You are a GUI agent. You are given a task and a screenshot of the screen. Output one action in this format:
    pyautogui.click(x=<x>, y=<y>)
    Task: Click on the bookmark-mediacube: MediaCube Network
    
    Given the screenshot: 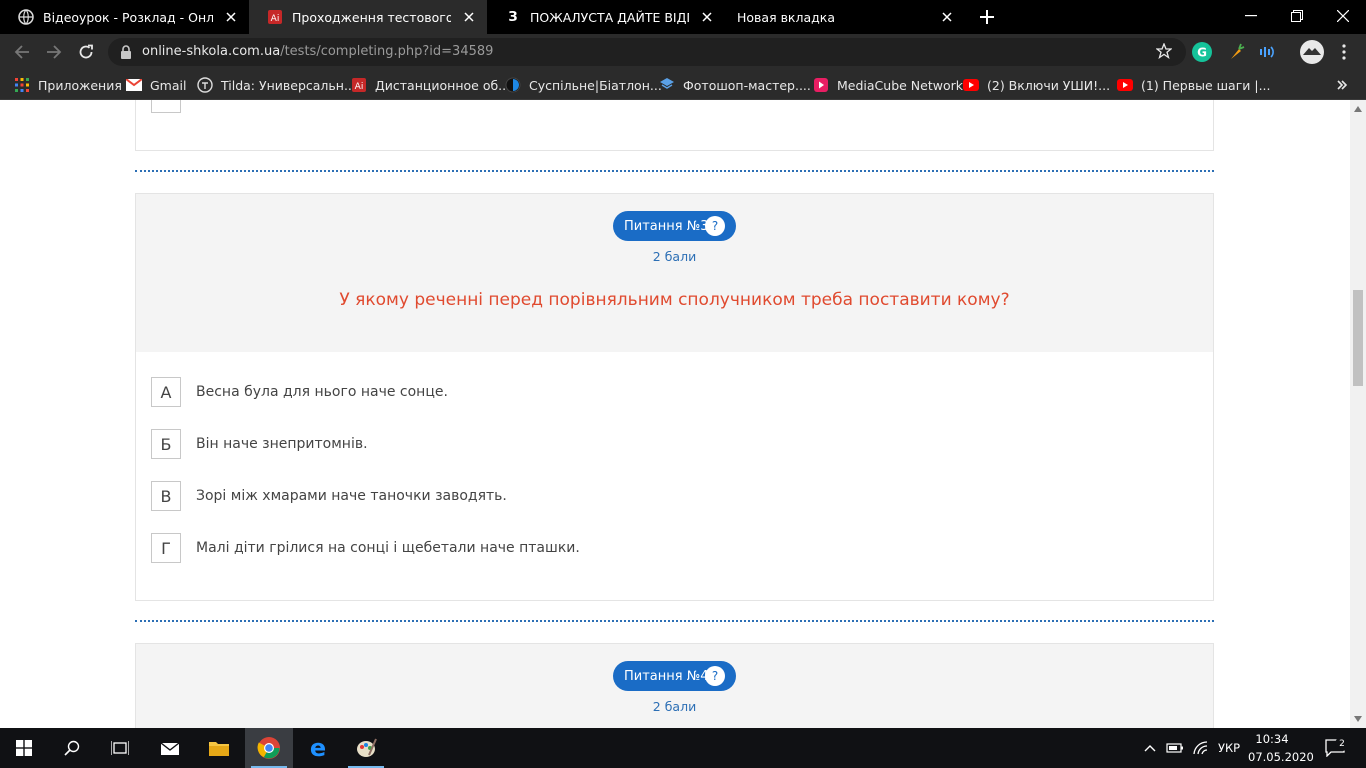 What is the action you would take?
    pyautogui.click(x=888, y=85)
    